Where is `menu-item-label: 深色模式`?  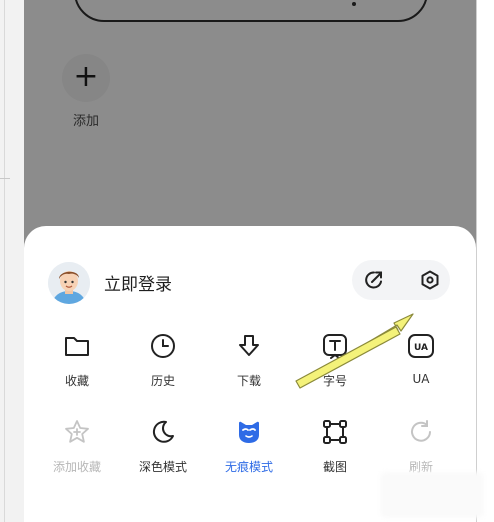 menu-item-label: 深色模式 is located at coordinates (162, 467).